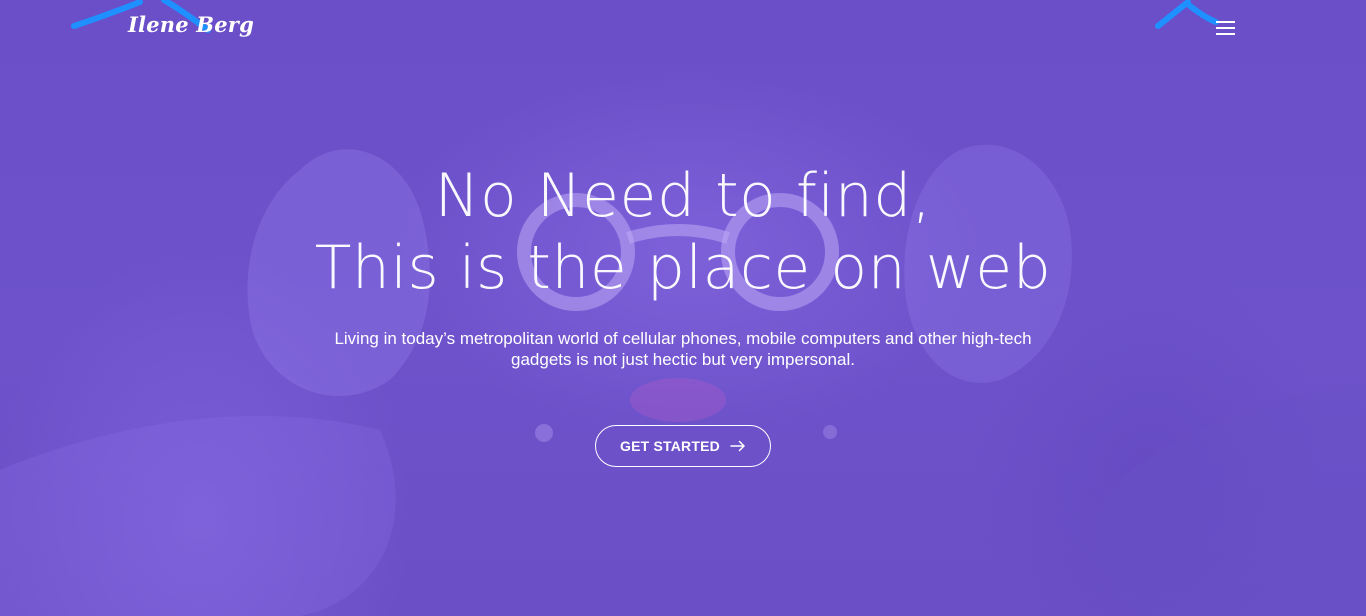 The image size is (1366, 616). What do you see at coordinates (737, 446) in the screenshot?
I see `arrow-right-icon` at bounding box center [737, 446].